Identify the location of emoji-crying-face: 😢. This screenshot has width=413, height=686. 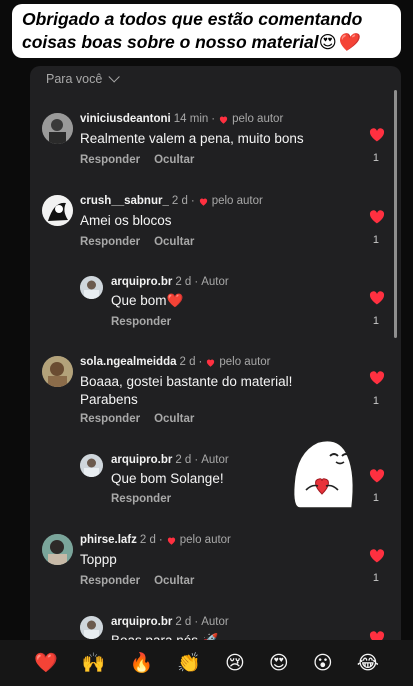
(235, 663).